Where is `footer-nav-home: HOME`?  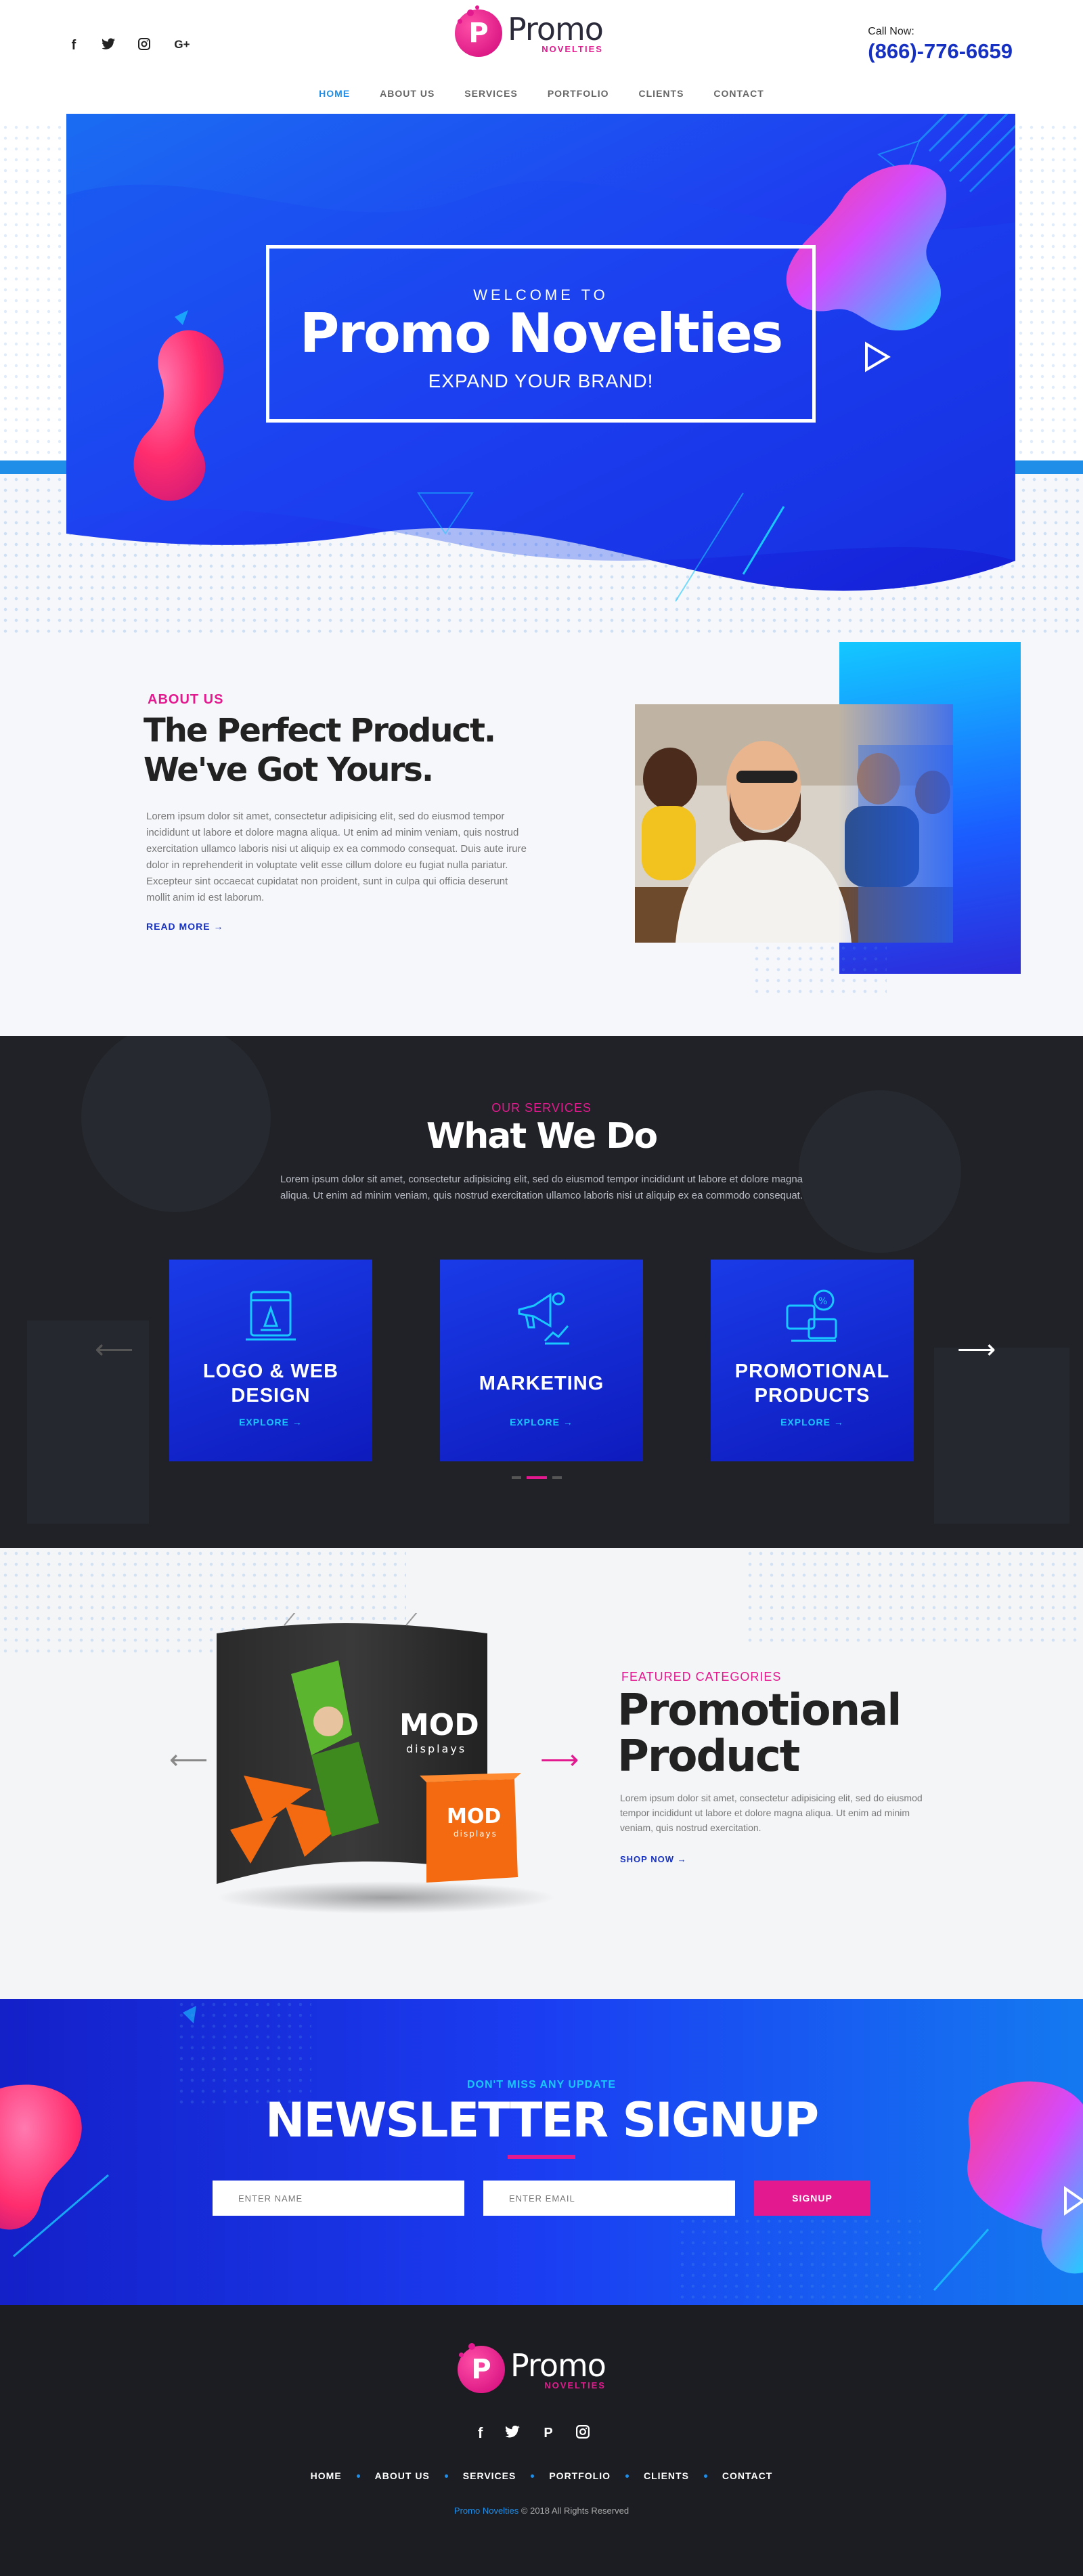 footer-nav-home: HOME is located at coordinates (326, 2475).